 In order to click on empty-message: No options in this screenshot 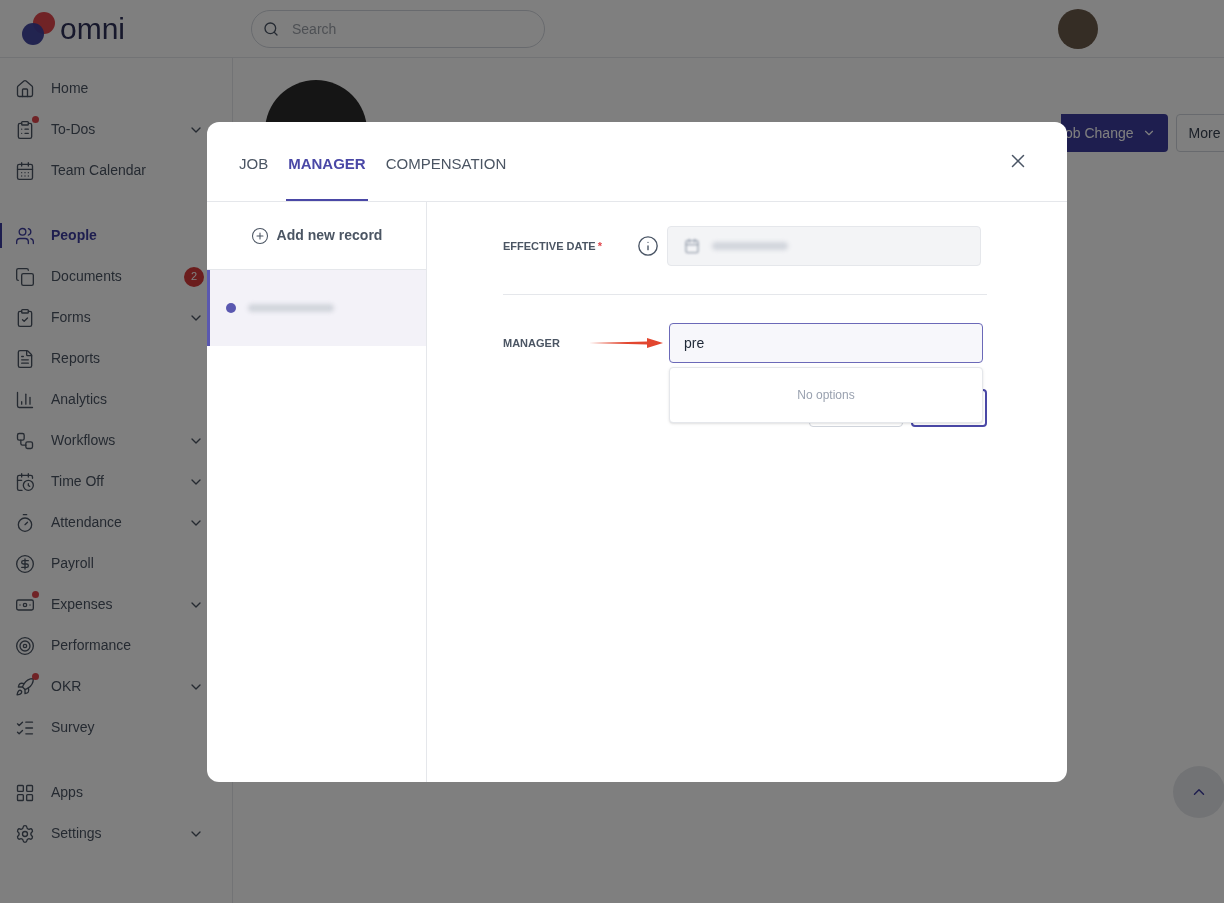, I will do `click(826, 395)`.